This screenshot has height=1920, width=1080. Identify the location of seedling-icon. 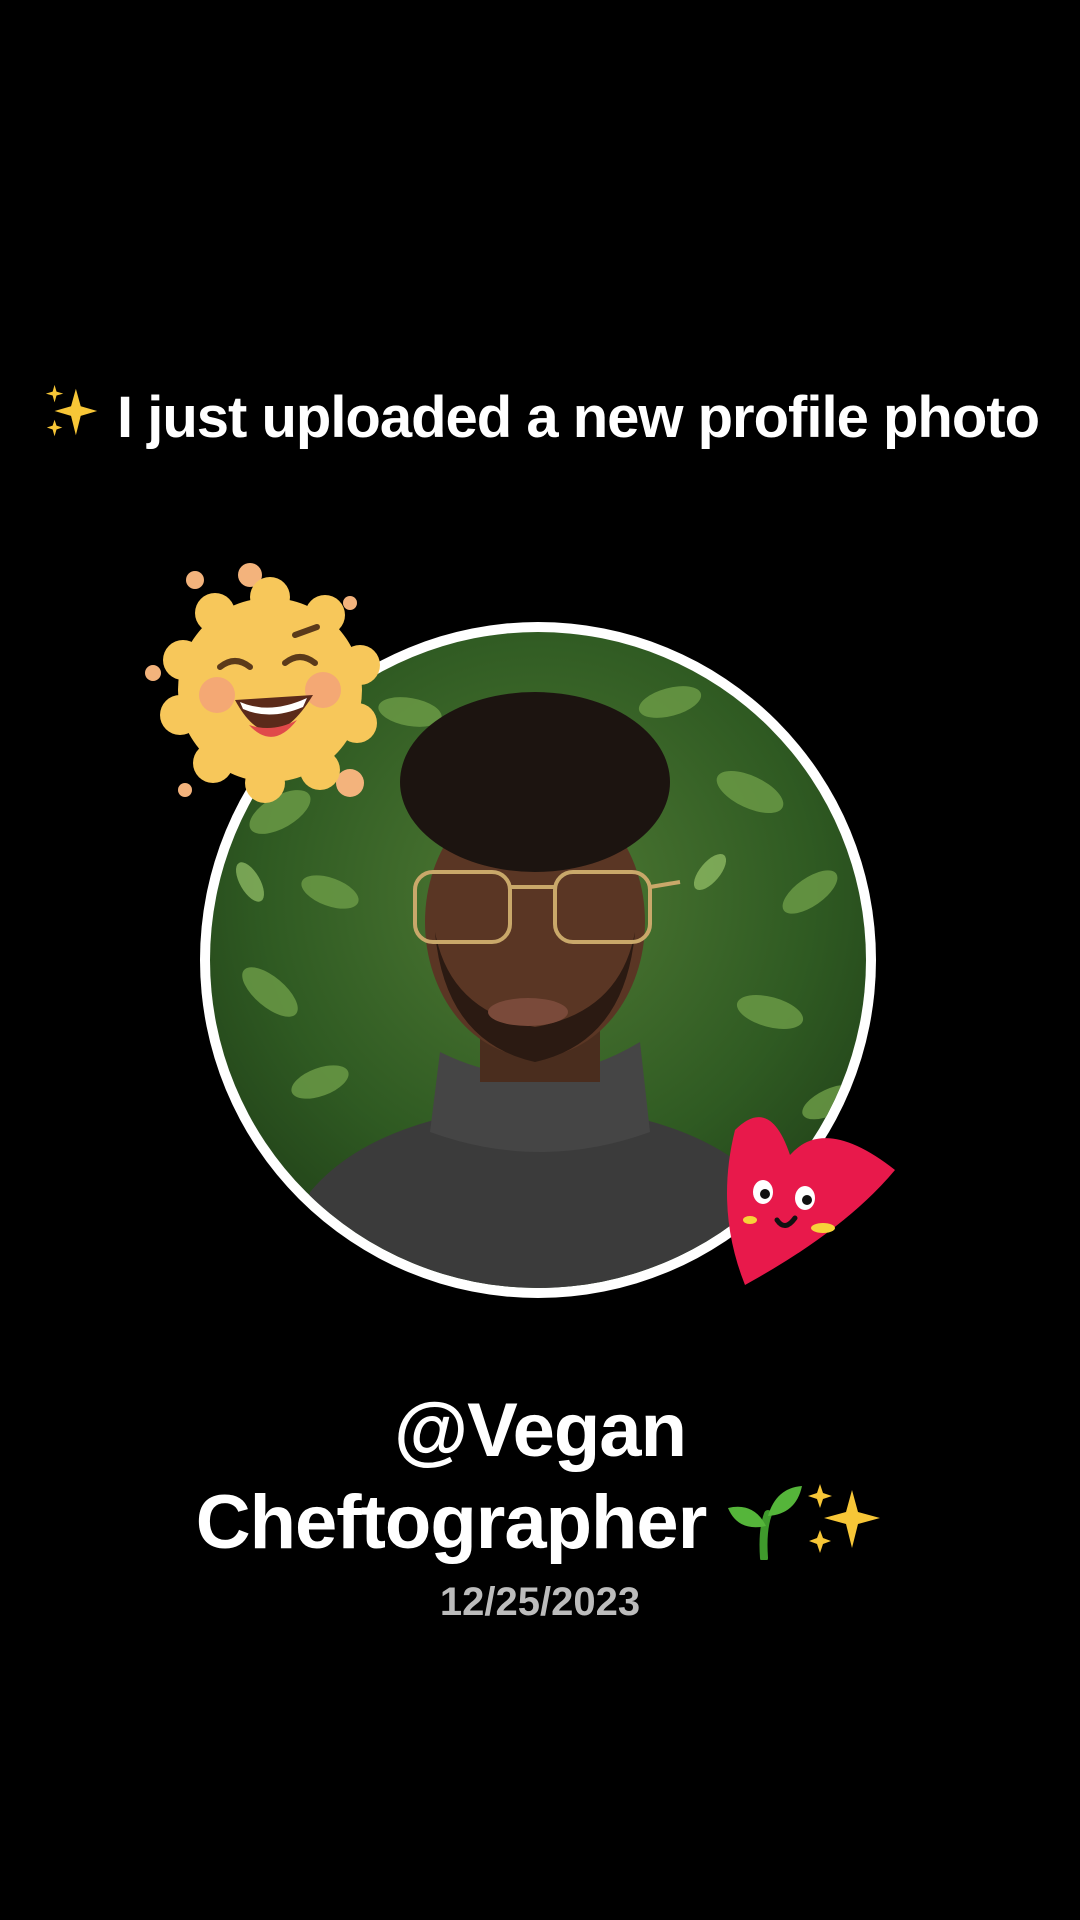
(765, 1523).